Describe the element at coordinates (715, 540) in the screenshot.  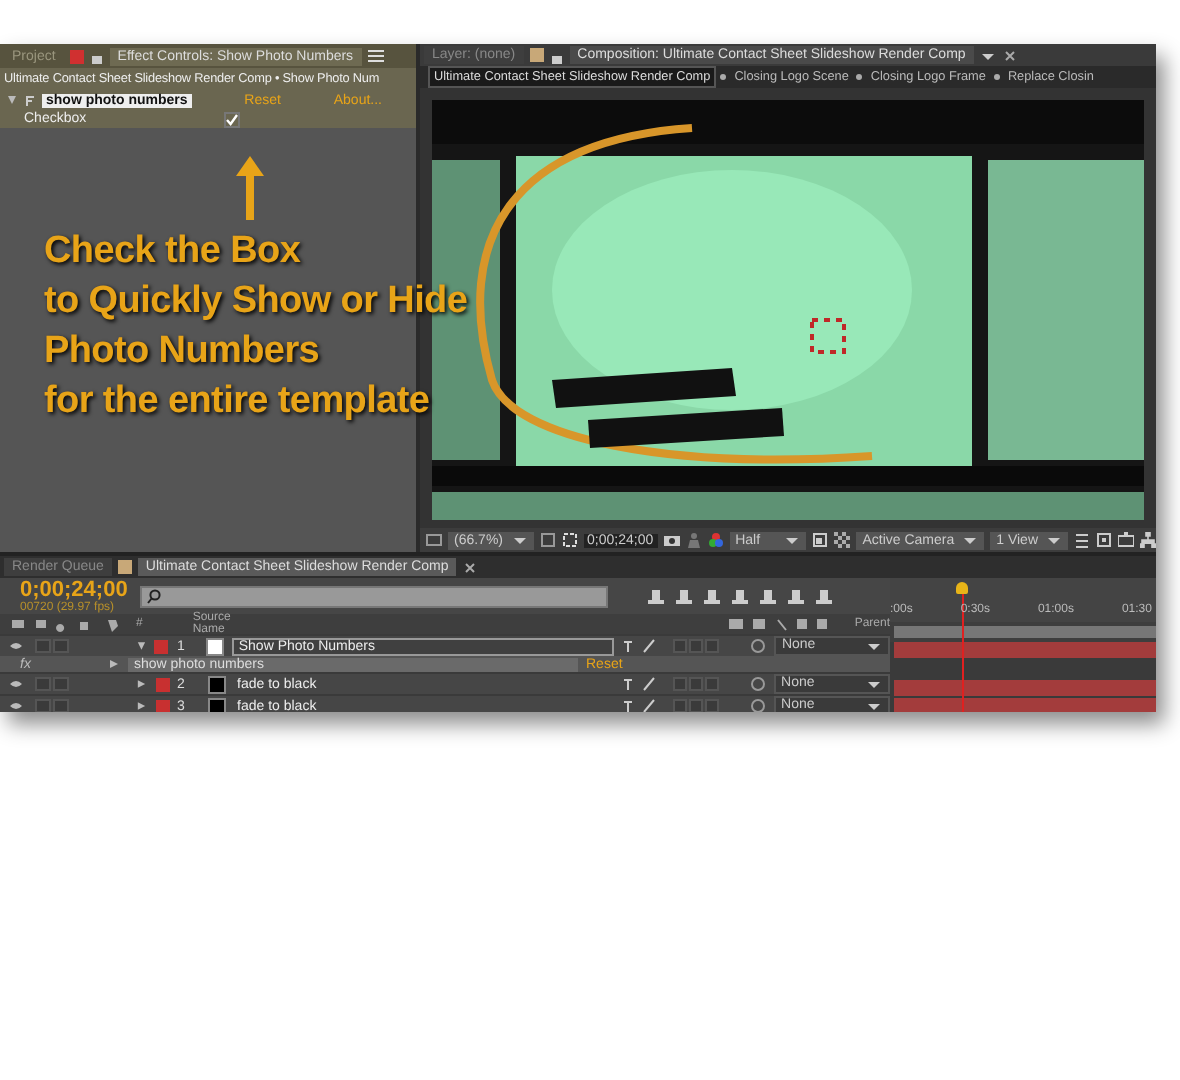
I see `color-channels-icon` at that location.